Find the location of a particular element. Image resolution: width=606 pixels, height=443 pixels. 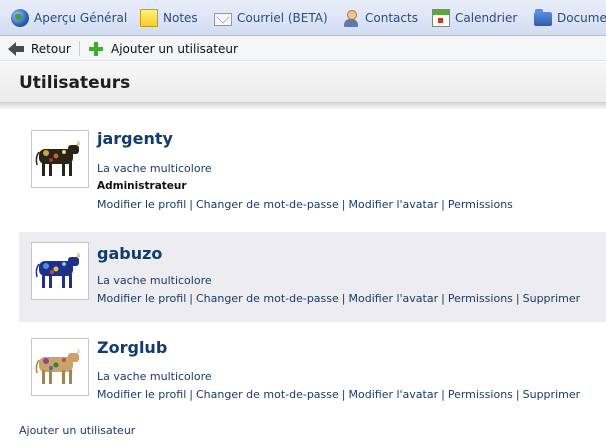

back-button: Retour is located at coordinates (39, 49).